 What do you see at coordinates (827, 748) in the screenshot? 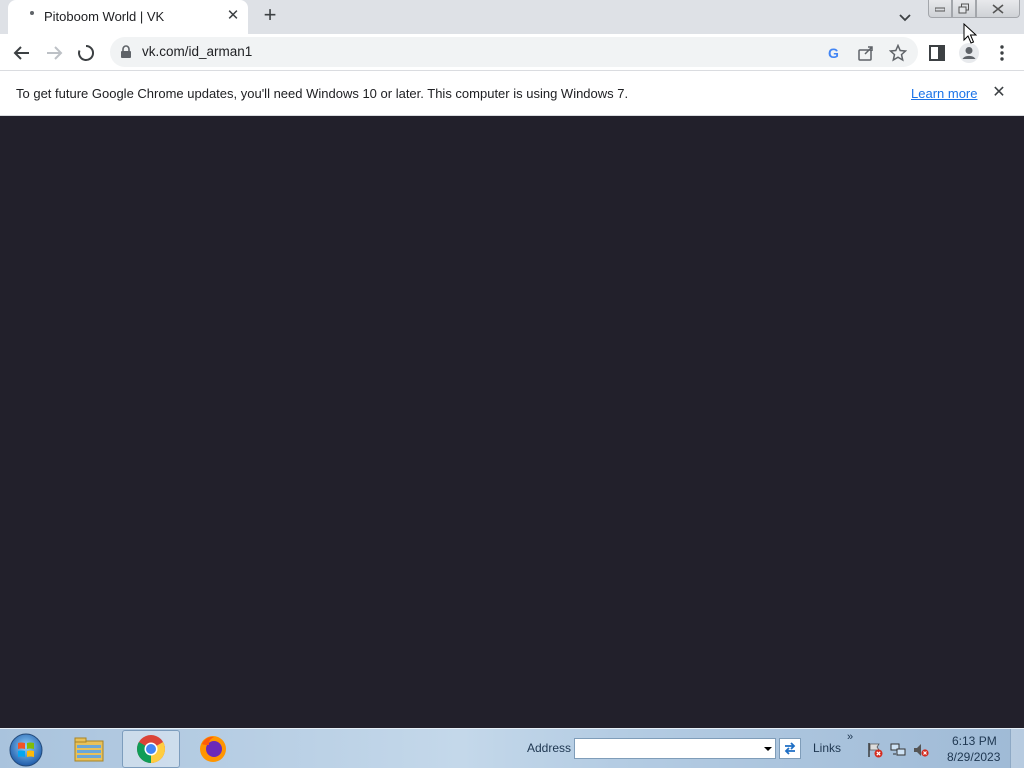
I see `taskbar-links-label: Links` at bounding box center [827, 748].